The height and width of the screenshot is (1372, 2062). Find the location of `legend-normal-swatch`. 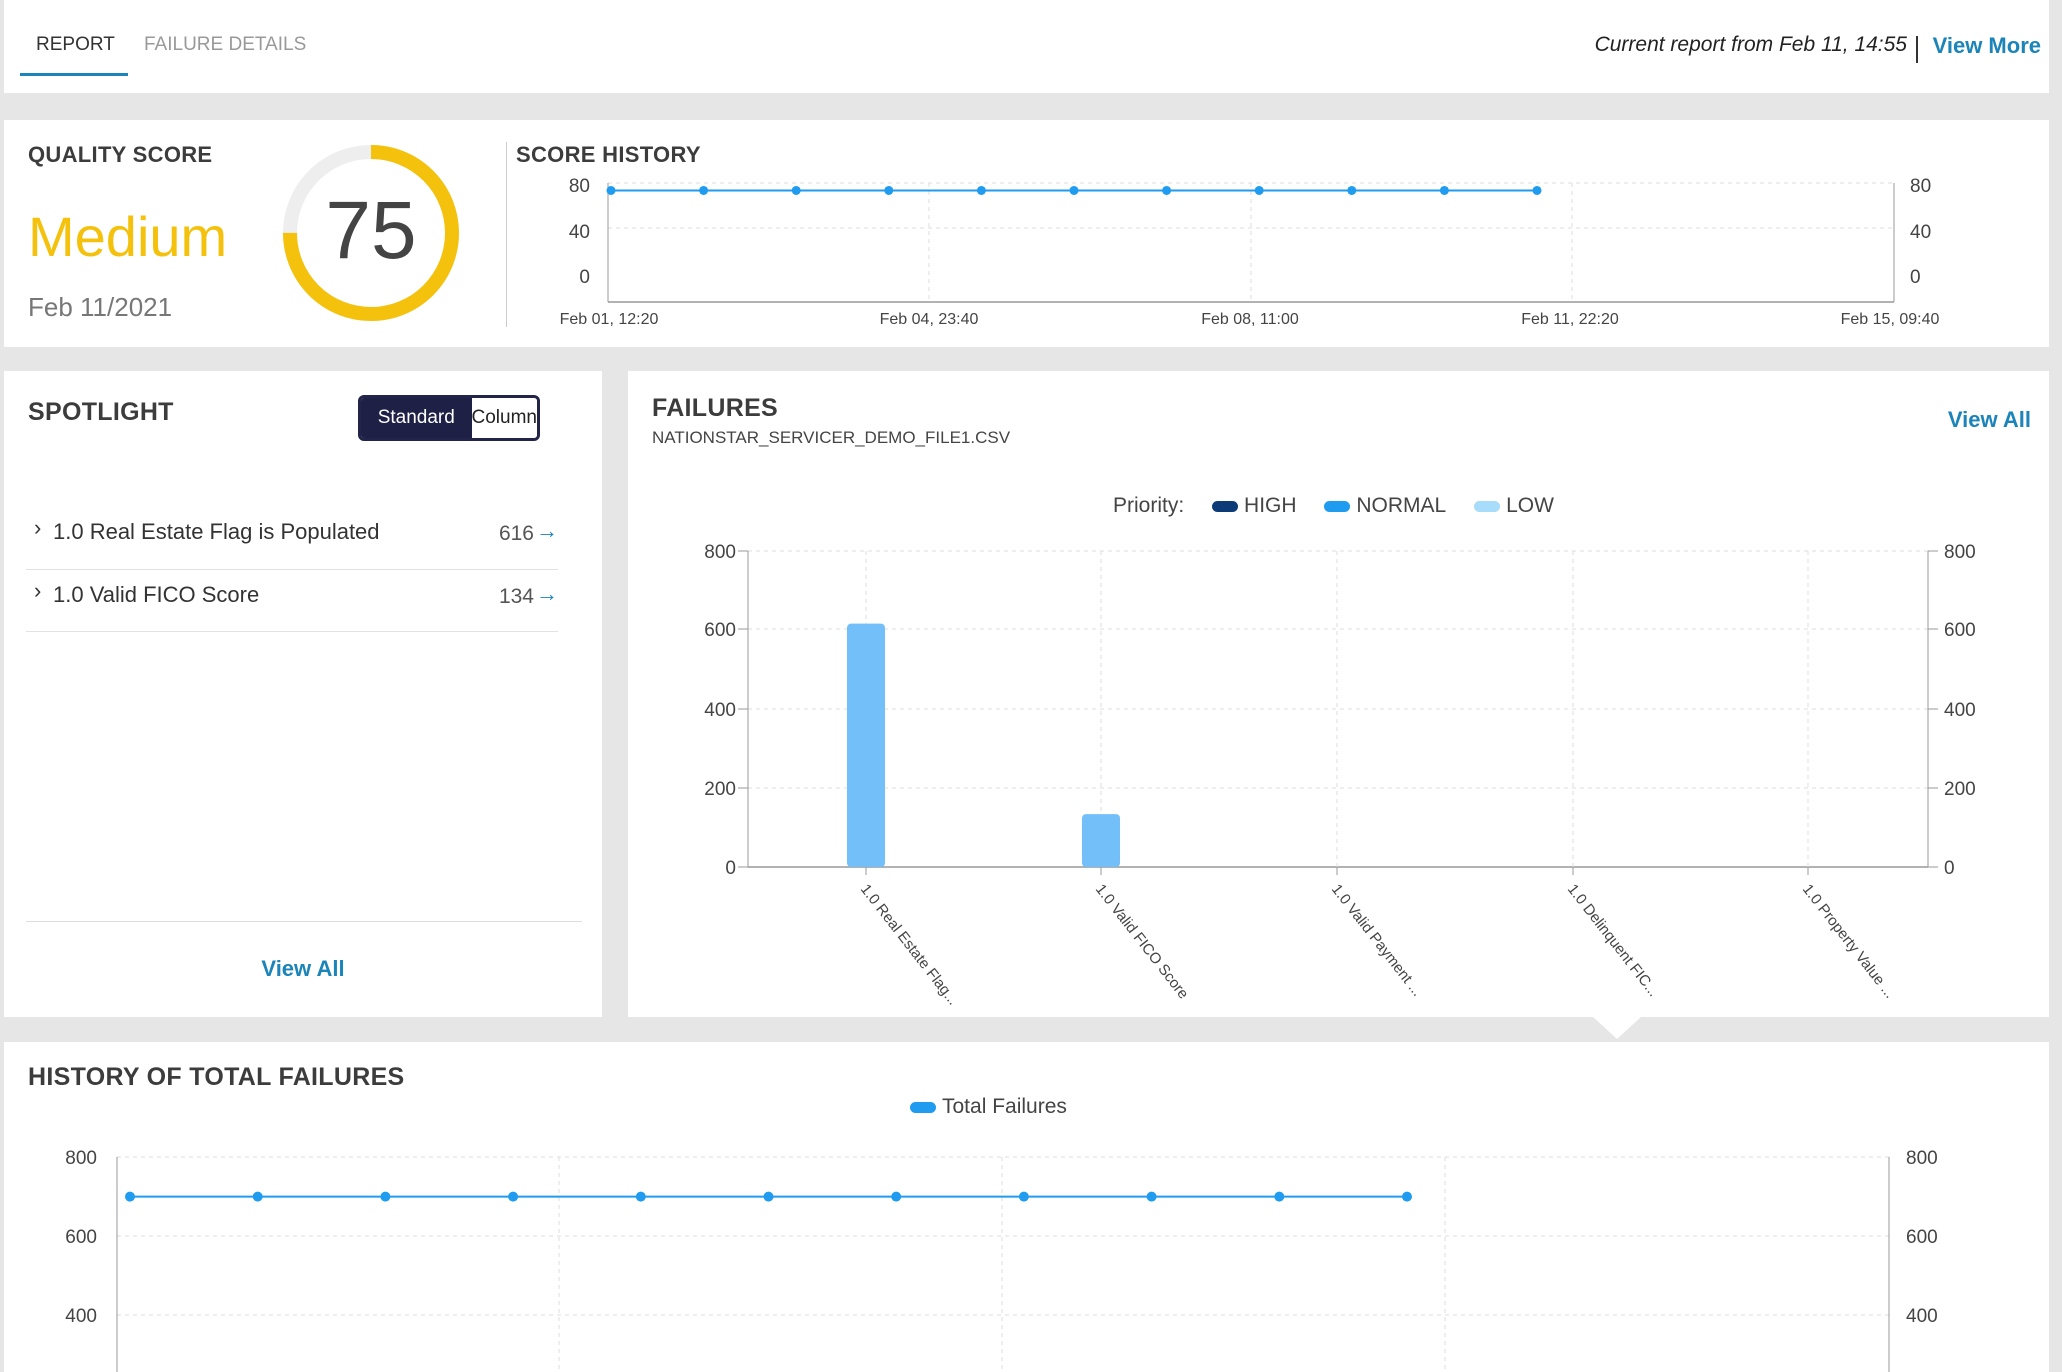

legend-normal-swatch is located at coordinates (1337, 506).